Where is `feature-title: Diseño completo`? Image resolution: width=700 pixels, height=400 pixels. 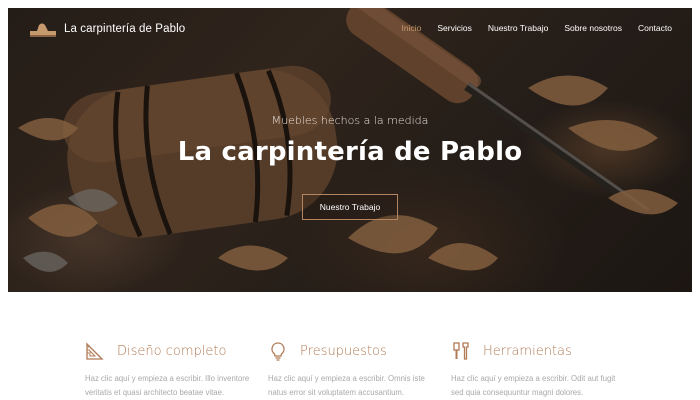
feature-title: Diseño completo is located at coordinates (172, 351).